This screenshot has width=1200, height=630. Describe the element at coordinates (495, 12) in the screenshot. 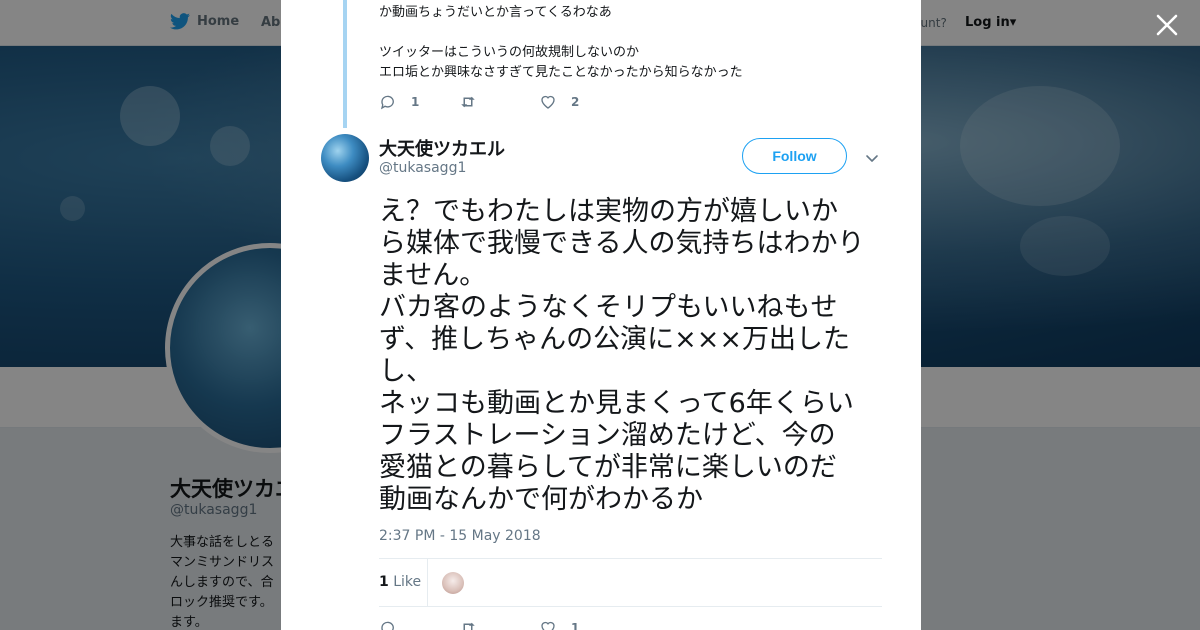

I see `previous-tweet-line: か動画ちょうだいとか言ってくるわなあ` at that location.